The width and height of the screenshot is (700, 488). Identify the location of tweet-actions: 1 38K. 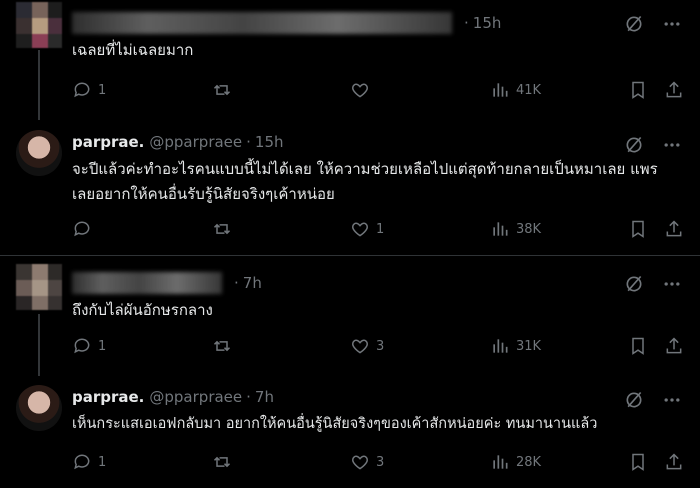
(379, 230).